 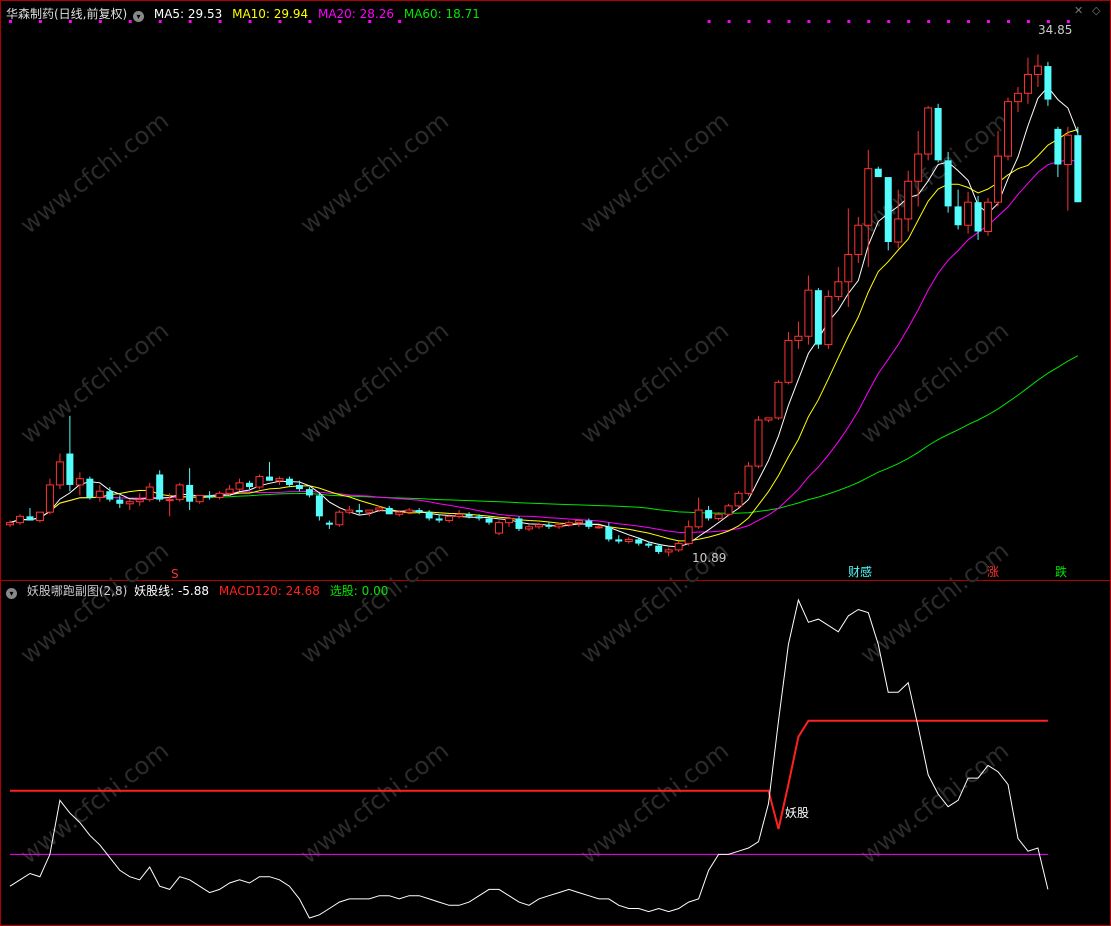 What do you see at coordinates (77, 591) in the screenshot?
I see `sub-title: 妖股哪跑副图(2,8)` at bounding box center [77, 591].